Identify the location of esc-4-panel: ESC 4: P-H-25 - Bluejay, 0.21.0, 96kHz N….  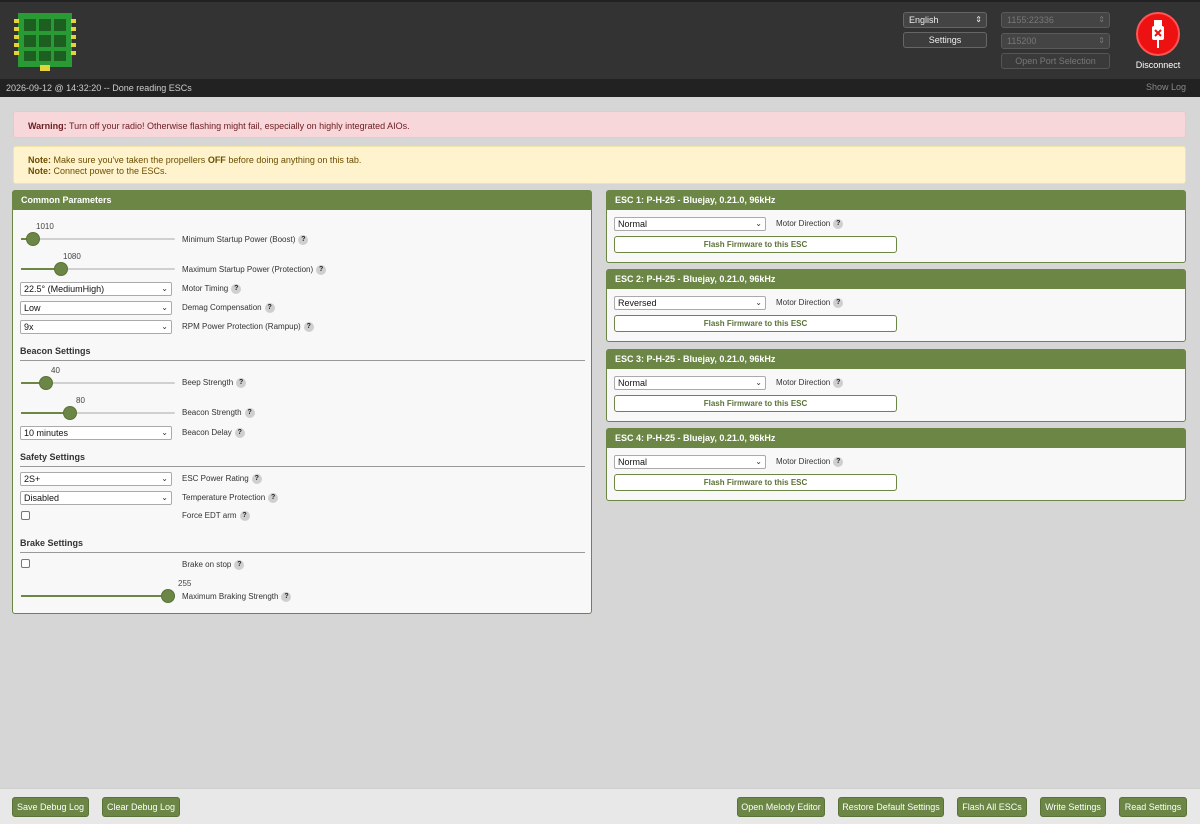
(896, 464).